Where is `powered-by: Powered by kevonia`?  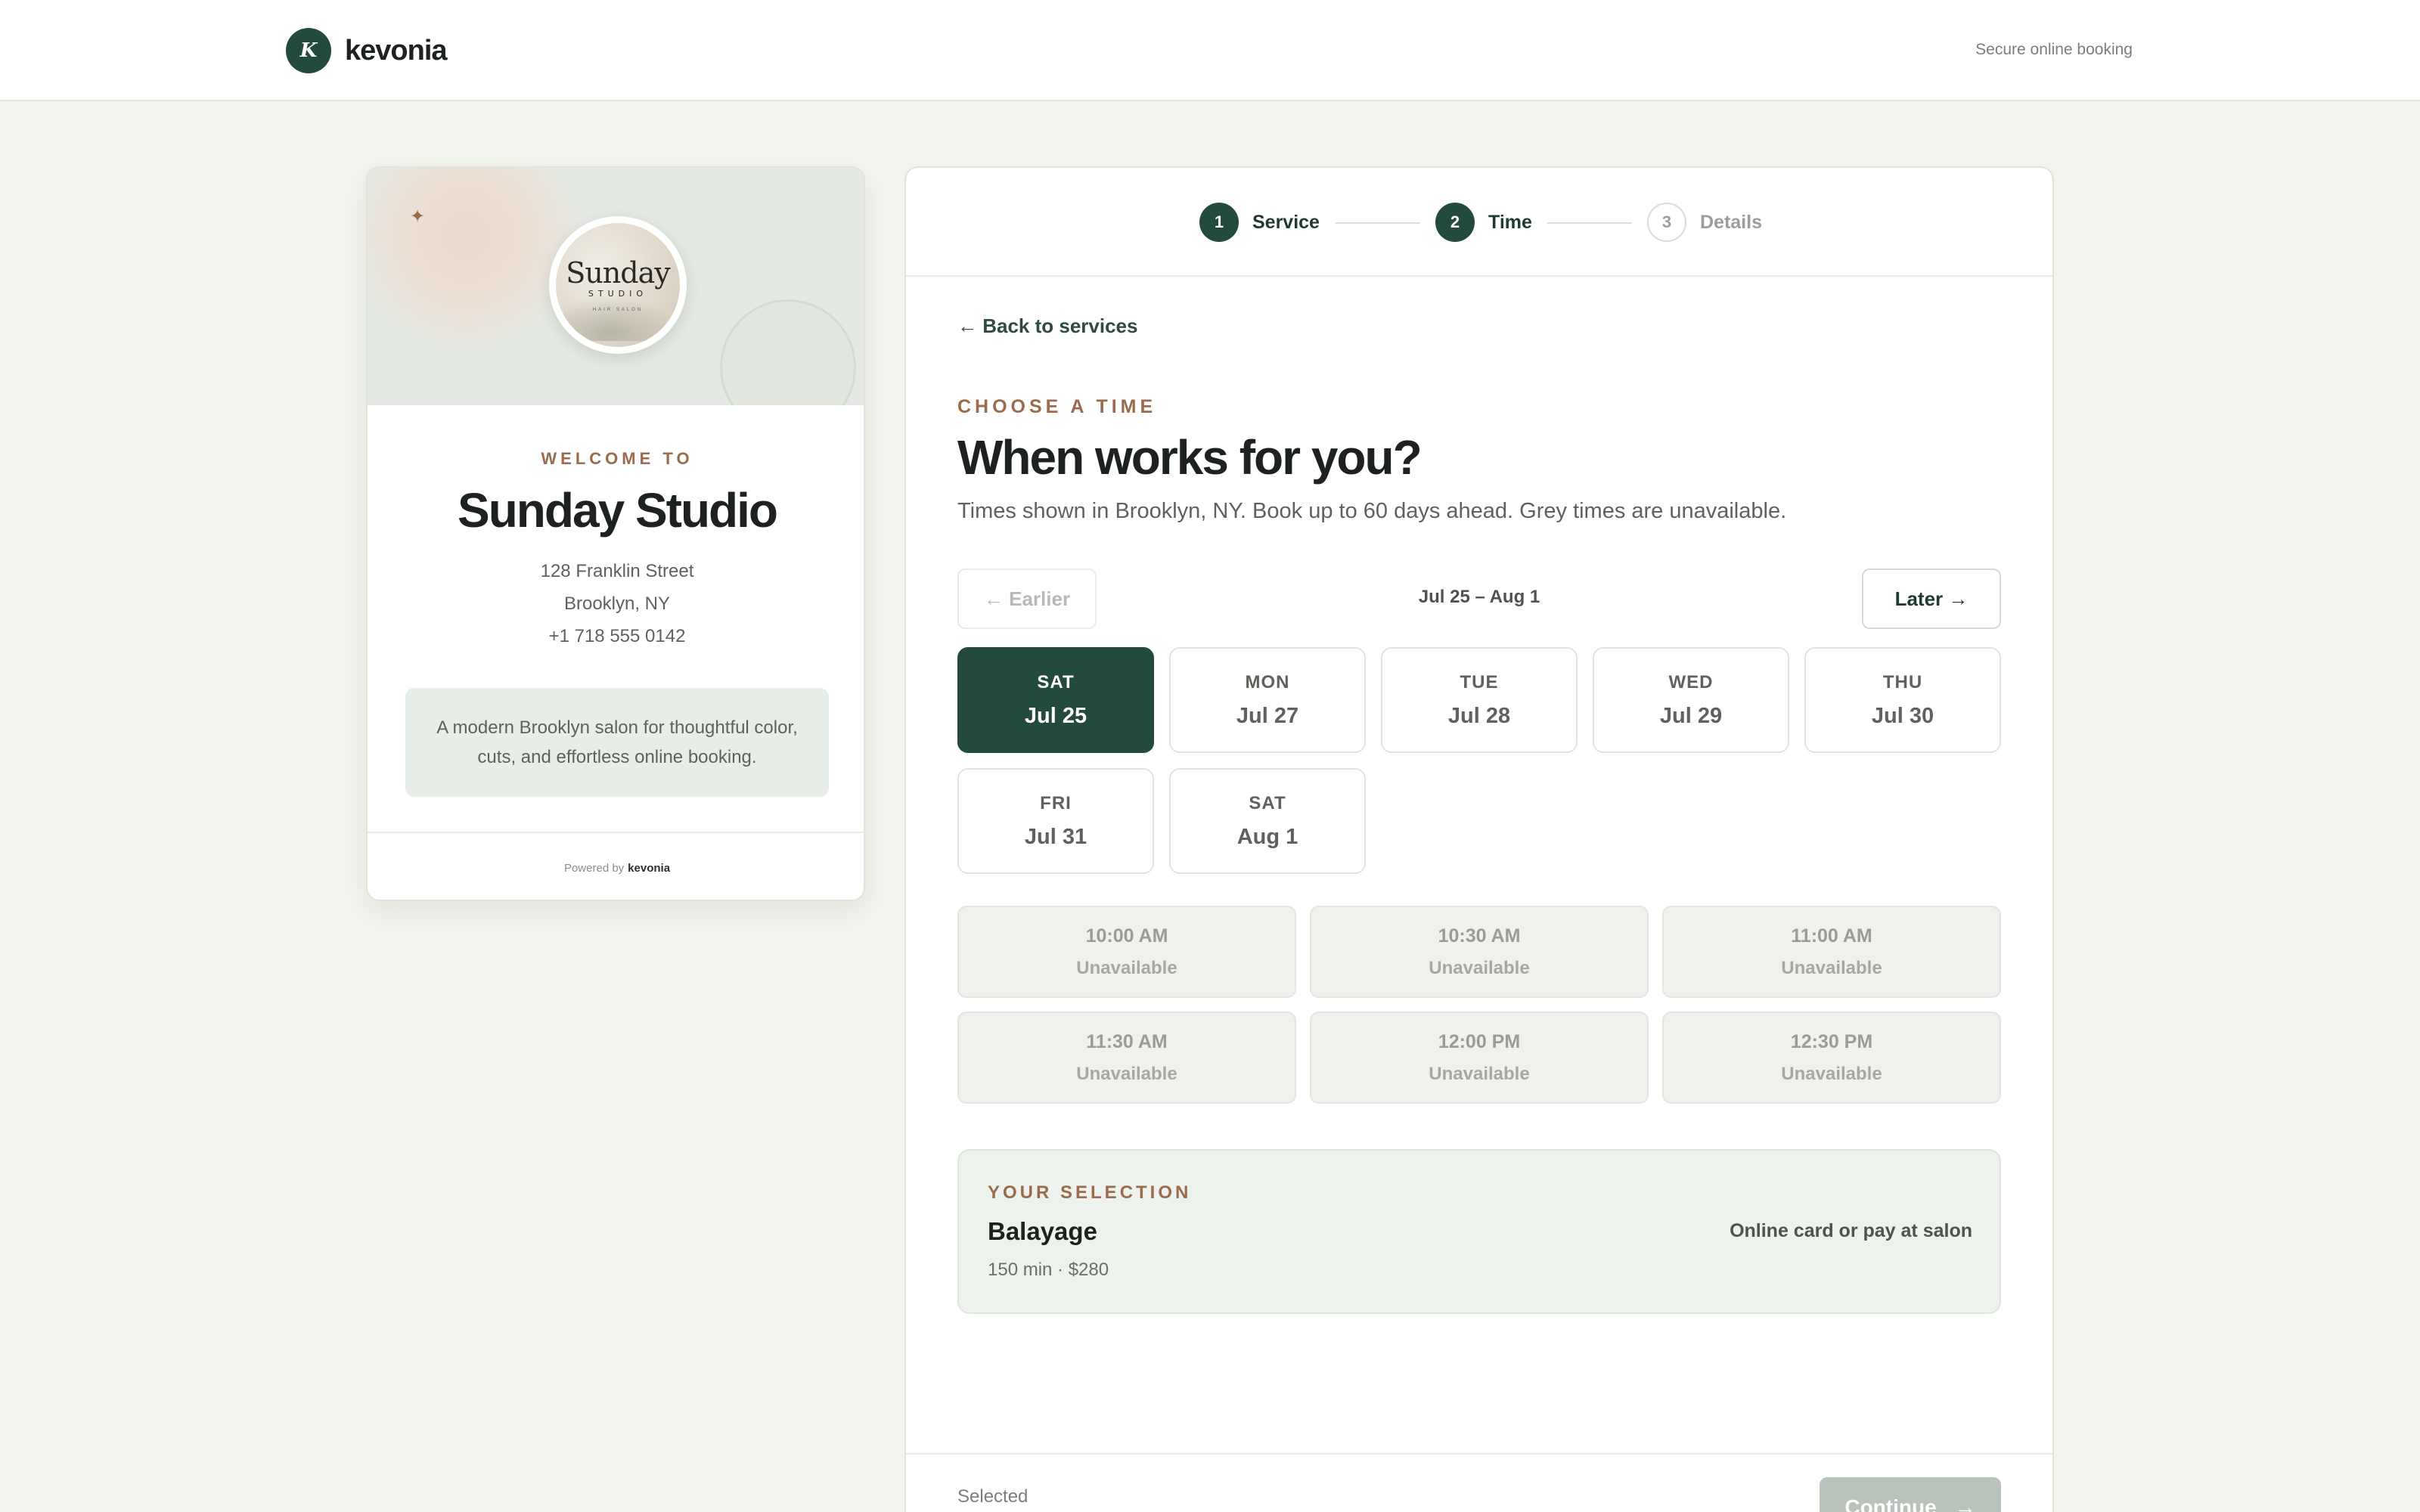
powered-by: Powered by kevonia is located at coordinates (616, 866).